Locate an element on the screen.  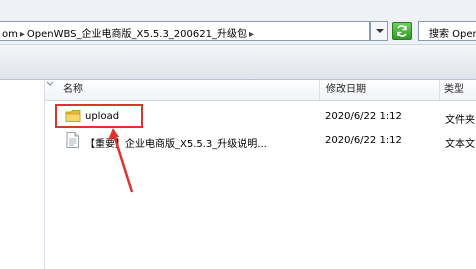
column-header-type: 类型 is located at coordinates (458, 90).